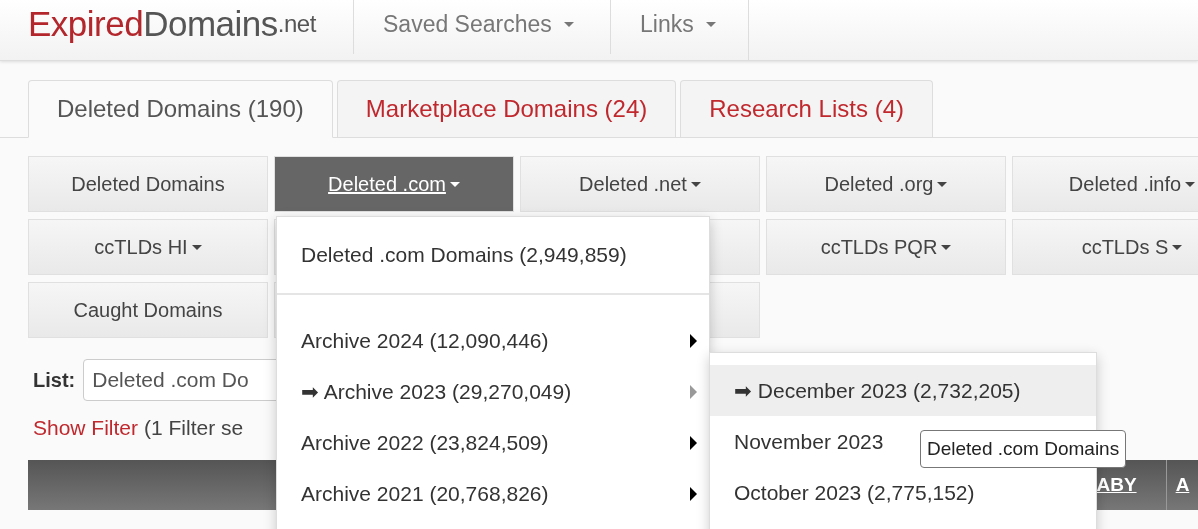  What do you see at coordinates (886, 184) in the screenshot?
I see `filter-button: Deleted .org` at bounding box center [886, 184].